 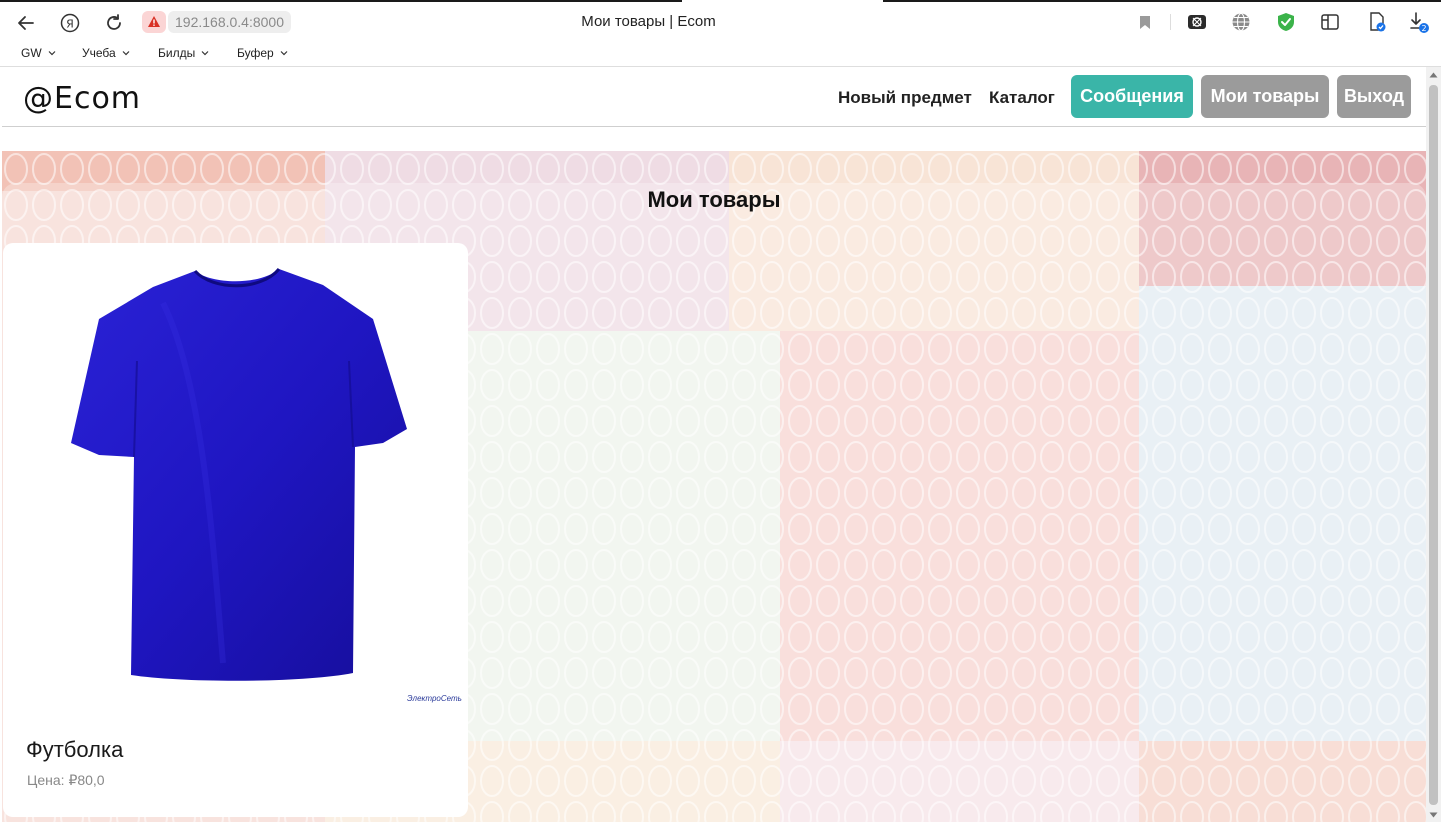 I want to click on product-price: Цена: ₽80,0, so click(x=66, y=780).